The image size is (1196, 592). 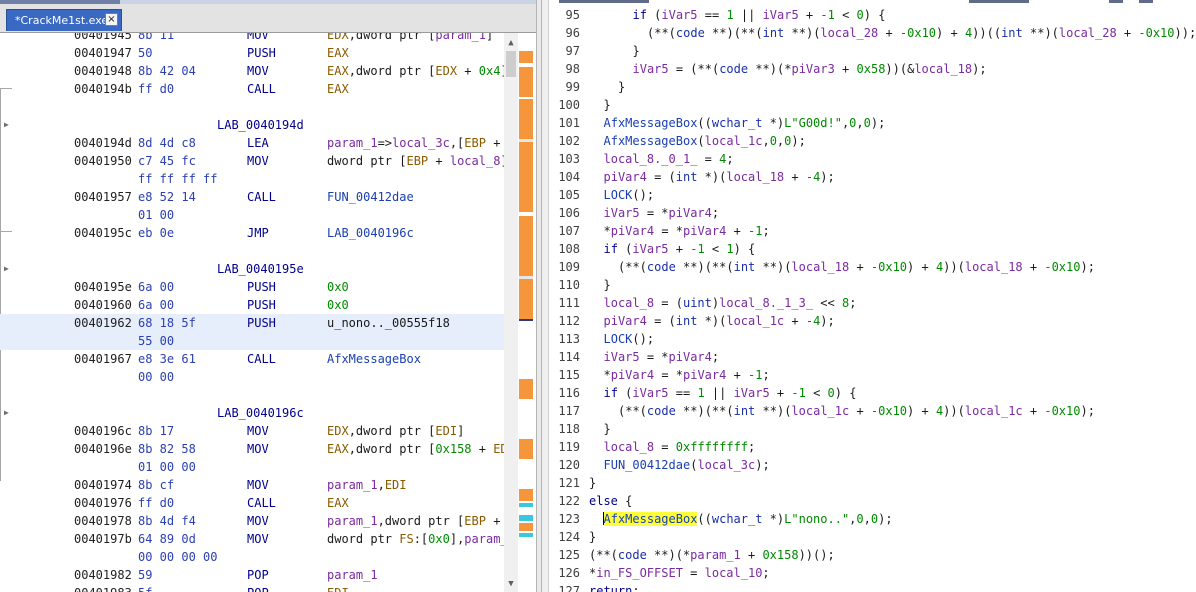 What do you see at coordinates (632, 555) in the screenshot?
I see `code-token: code` at bounding box center [632, 555].